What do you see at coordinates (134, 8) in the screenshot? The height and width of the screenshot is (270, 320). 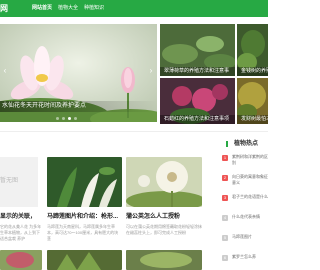 I see `top-nav-bar: 网 网站首页 植物大全 种植知识` at bounding box center [134, 8].